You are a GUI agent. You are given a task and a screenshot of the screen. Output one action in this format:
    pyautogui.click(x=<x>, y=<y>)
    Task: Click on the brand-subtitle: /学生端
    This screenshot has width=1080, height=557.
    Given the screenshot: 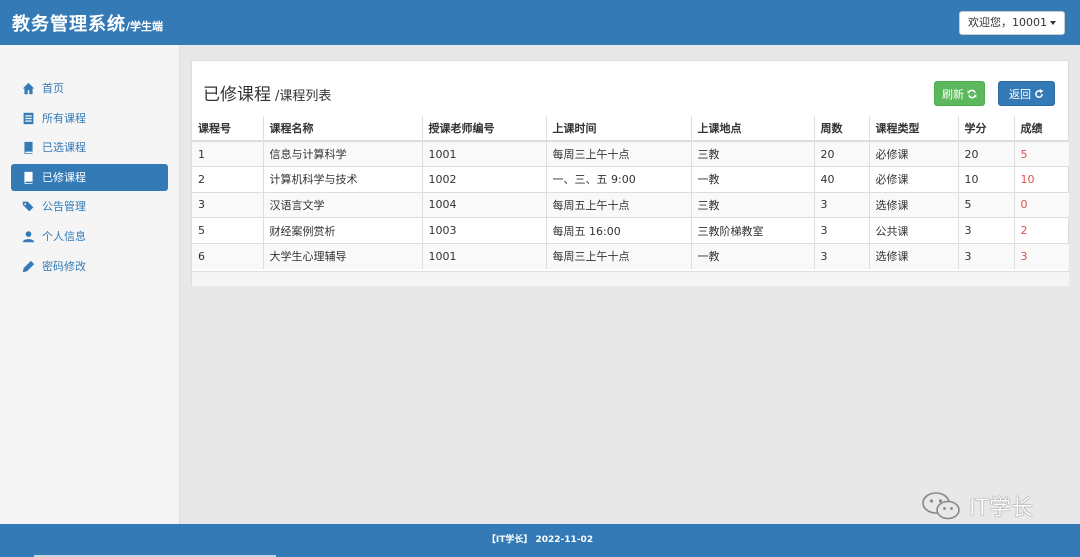 What is the action you would take?
    pyautogui.click(x=145, y=26)
    